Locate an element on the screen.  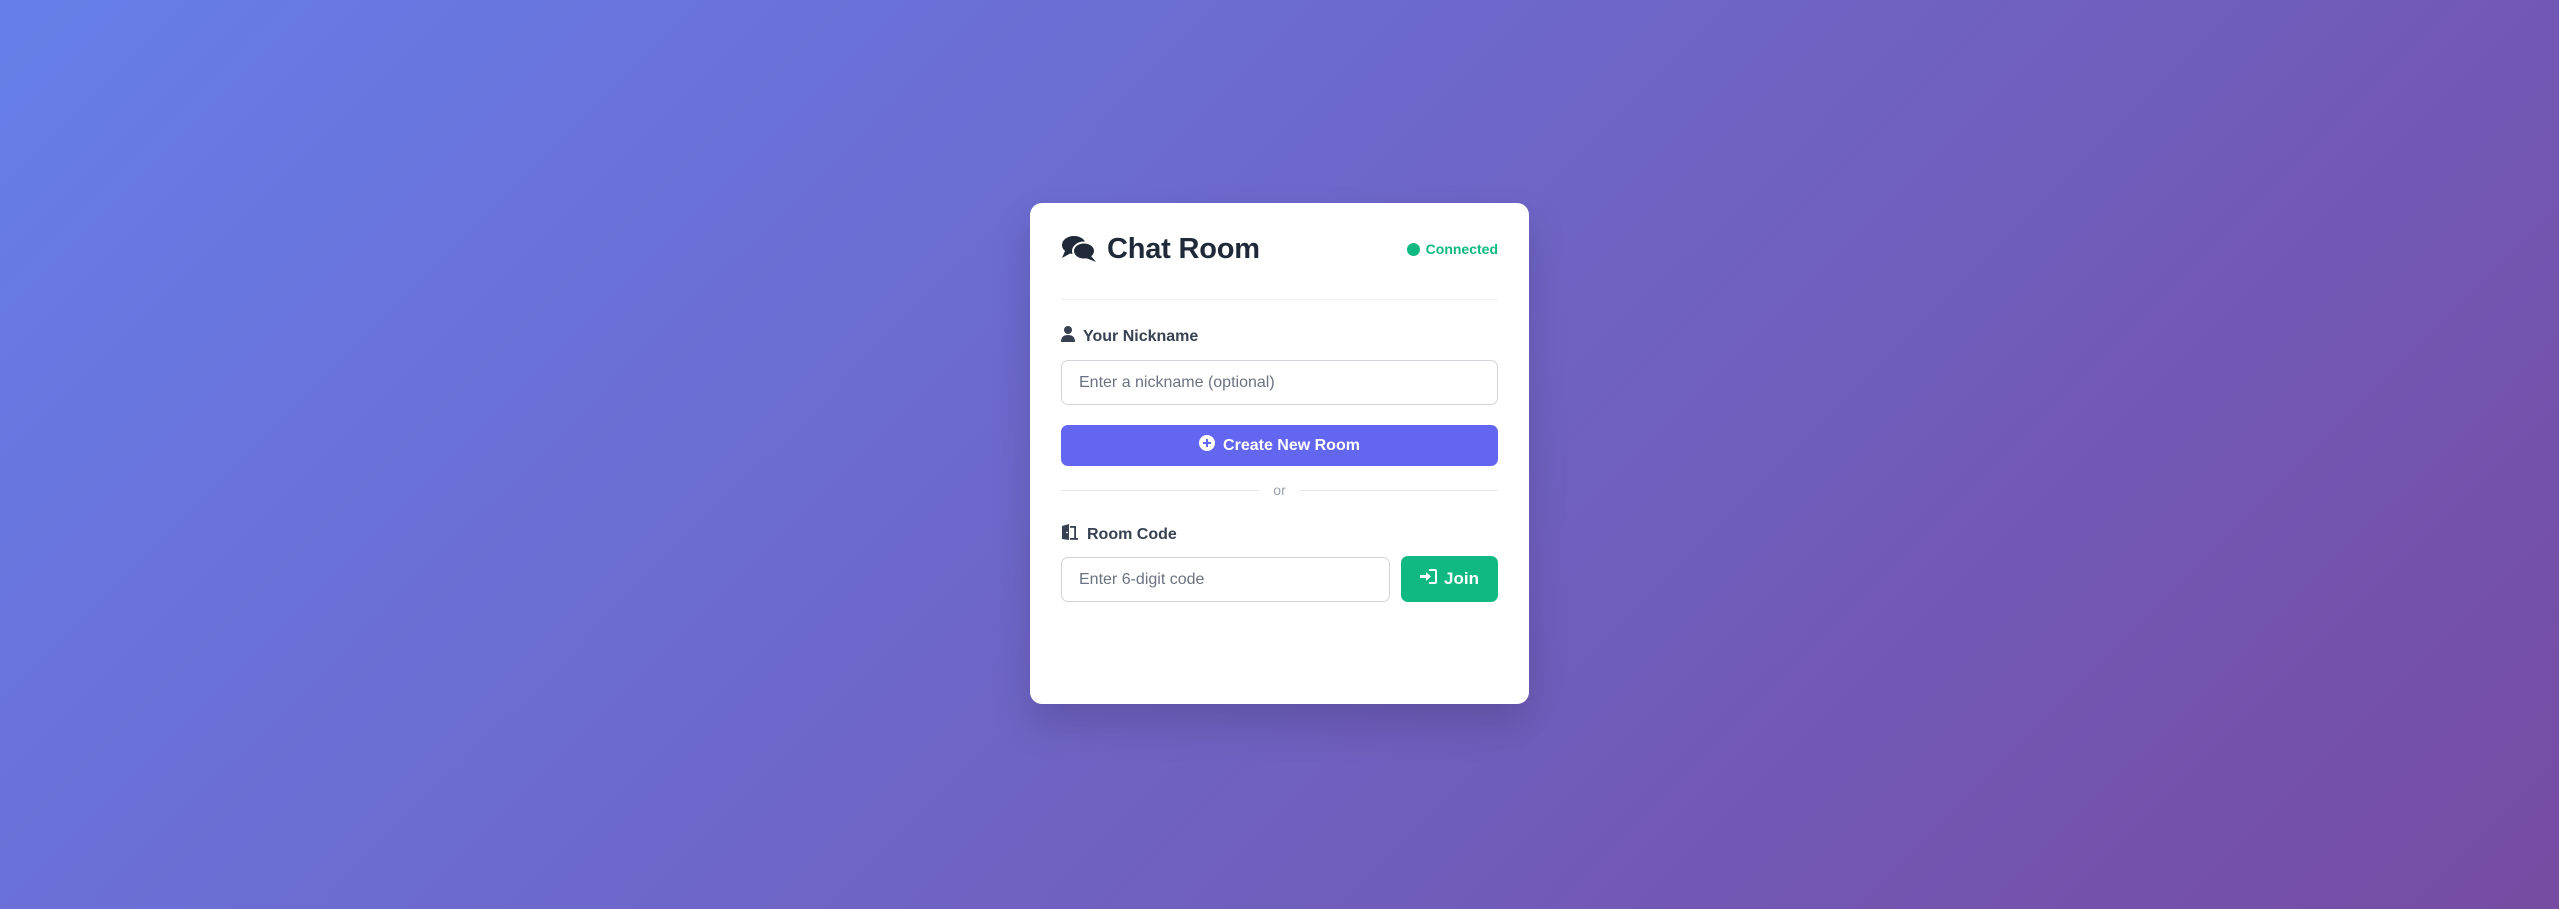
create-room-label: Create New Room is located at coordinates (1291, 445).